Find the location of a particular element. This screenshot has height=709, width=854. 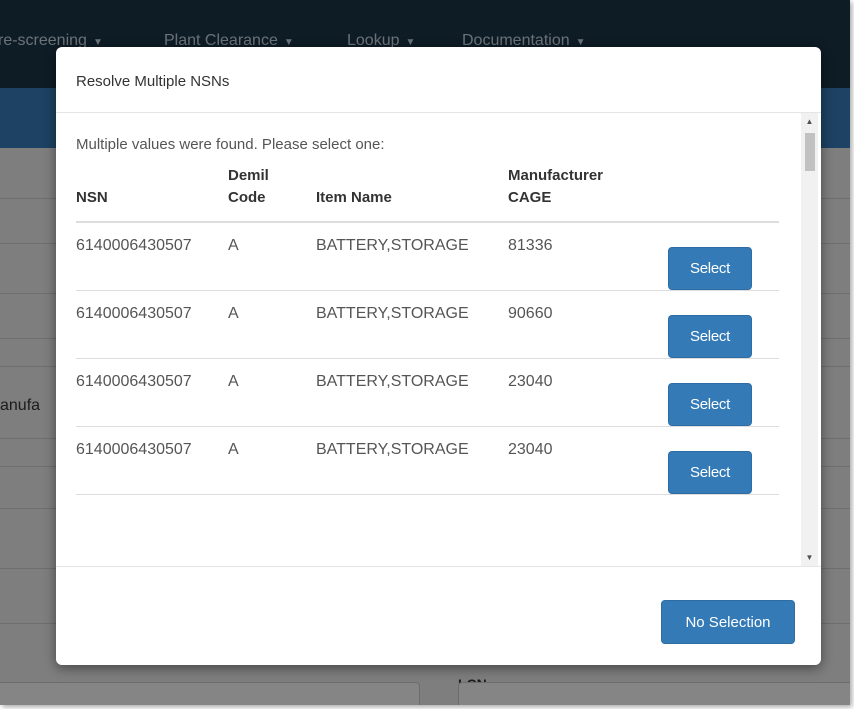

scroll-down-arrow-icon: ▼ is located at coordinates (809, 557).